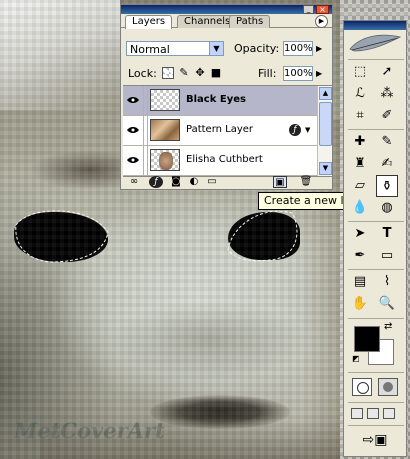 The height and width of the screenshot is (459, 410). Describe the element at coordinates (156, 182) in the screenshot. I see `add-layer-style-icon: ƒ` at that location.